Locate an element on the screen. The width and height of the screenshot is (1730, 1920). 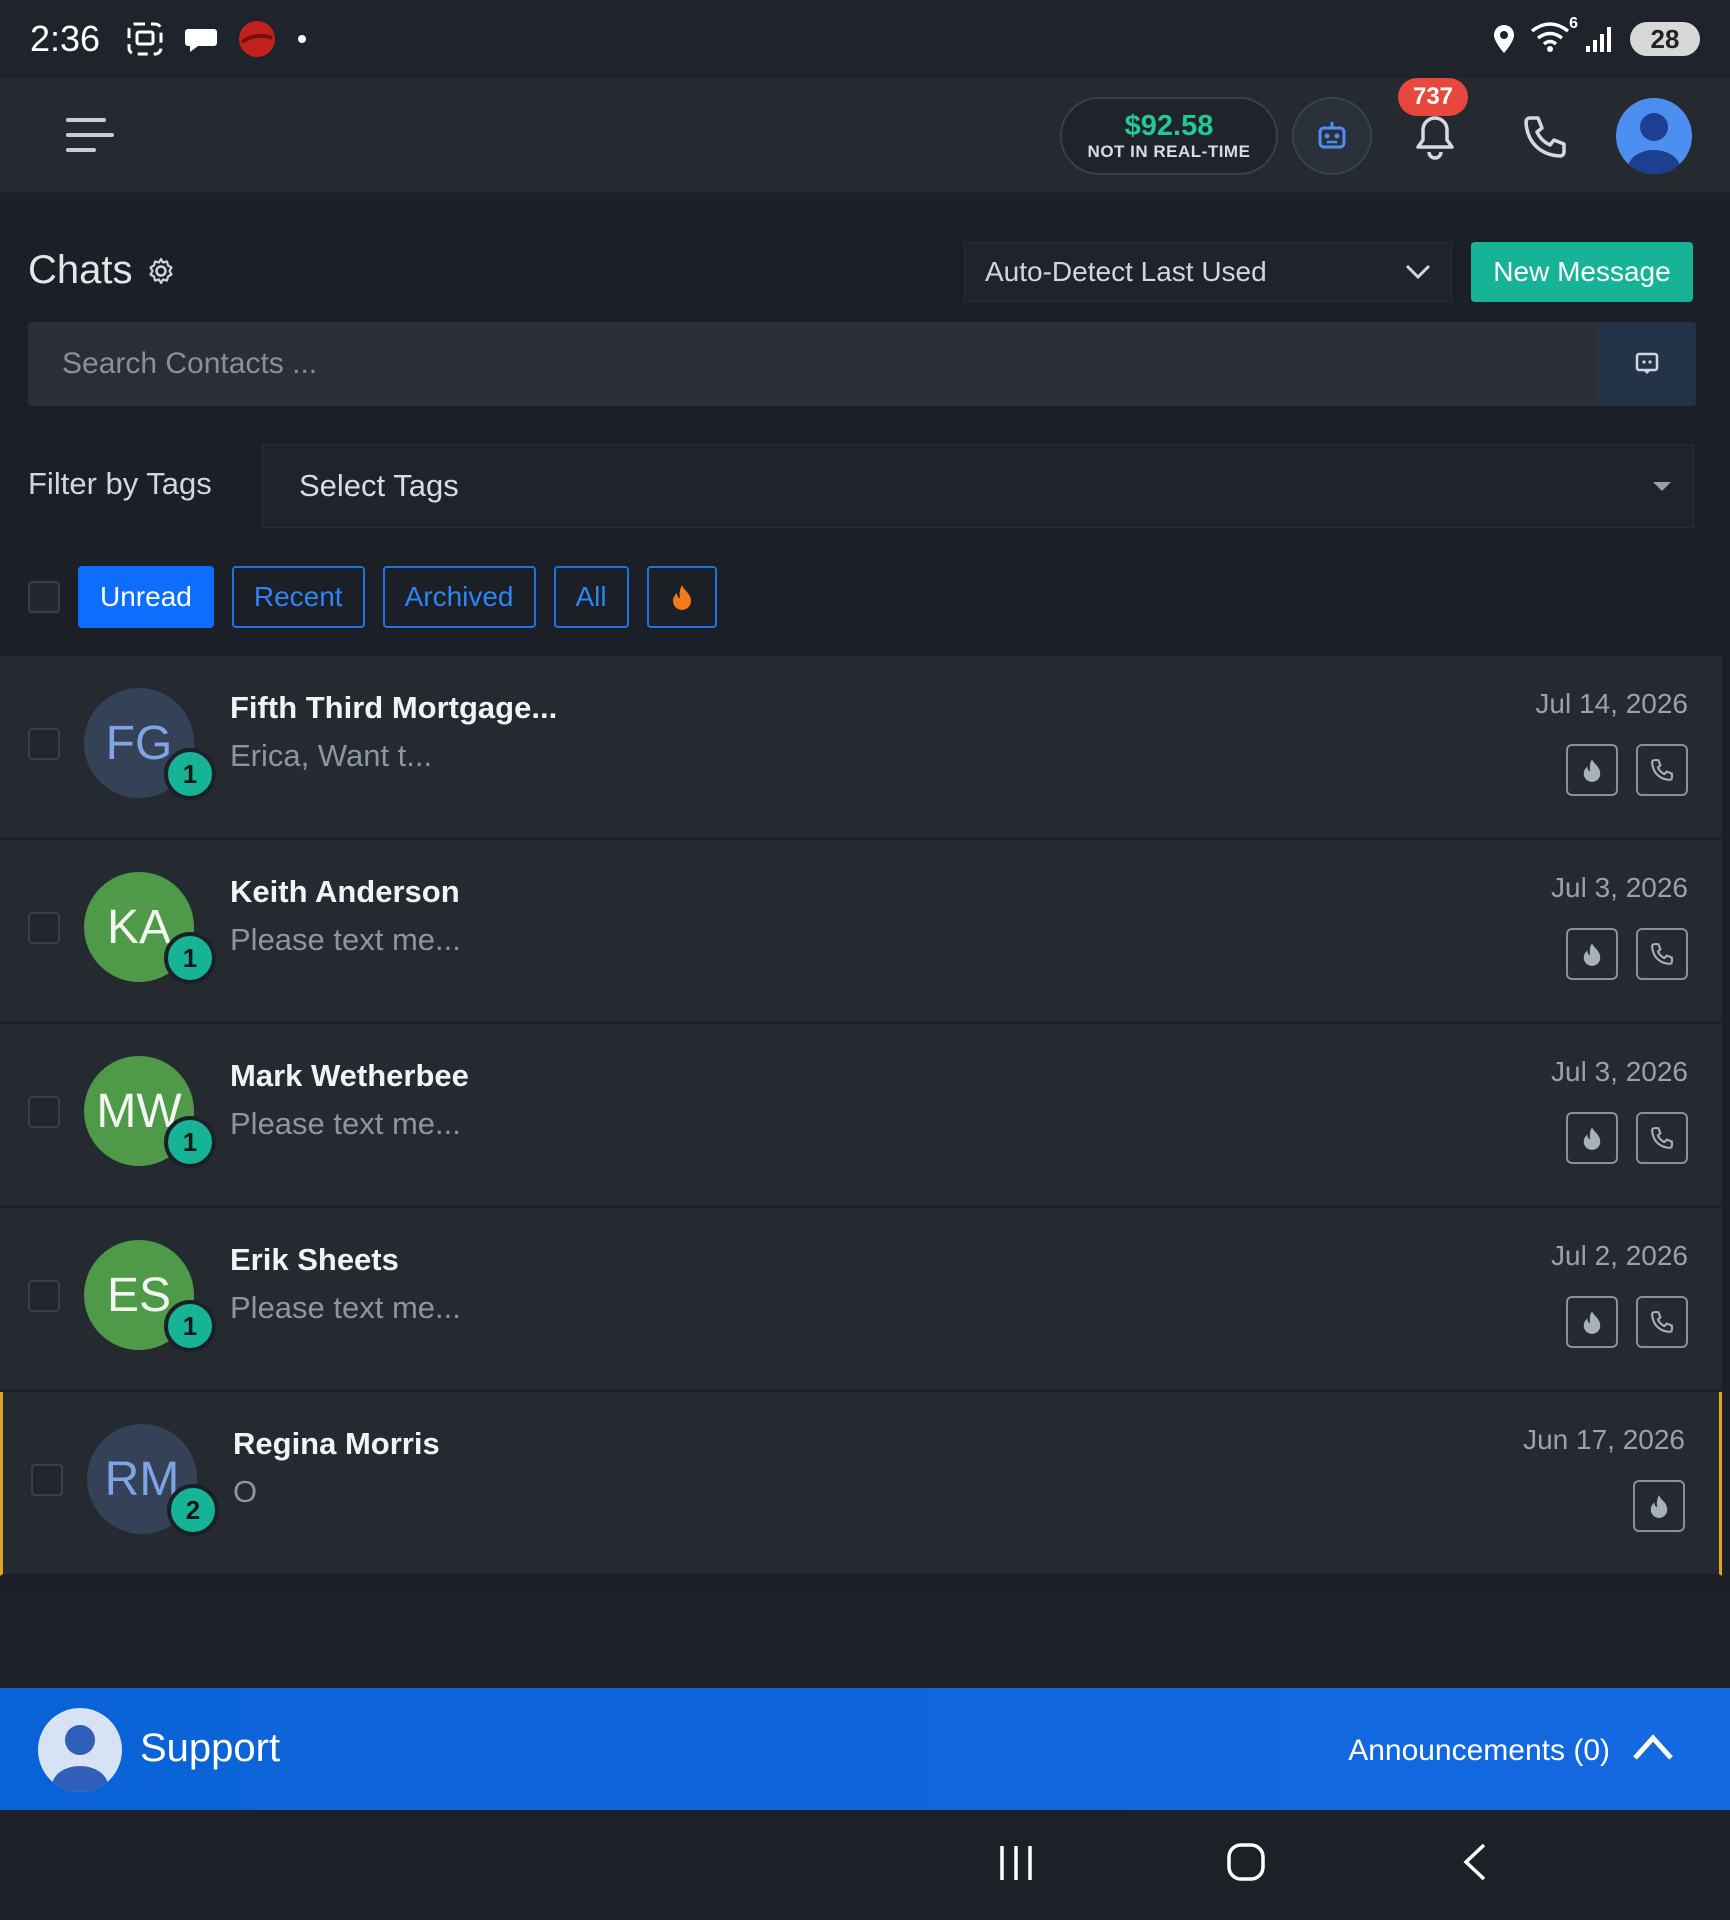
message-date: Jul 2, 2026 is located at coordinates (1619, 1255).